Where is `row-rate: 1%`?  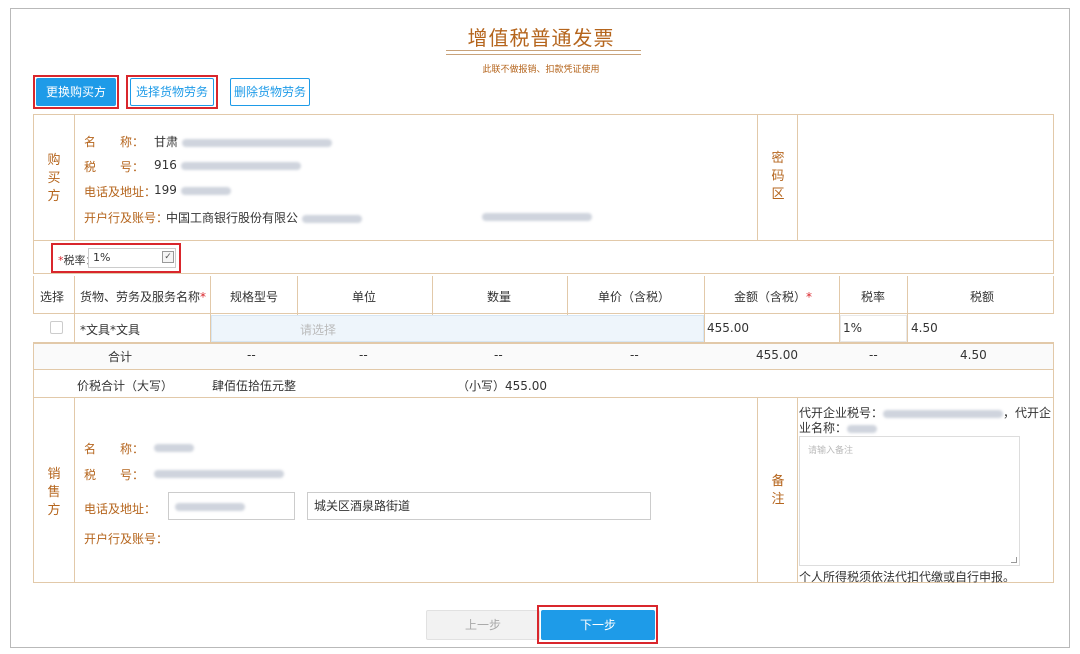 row-rate: 1% is located at coordinates (853, 328).